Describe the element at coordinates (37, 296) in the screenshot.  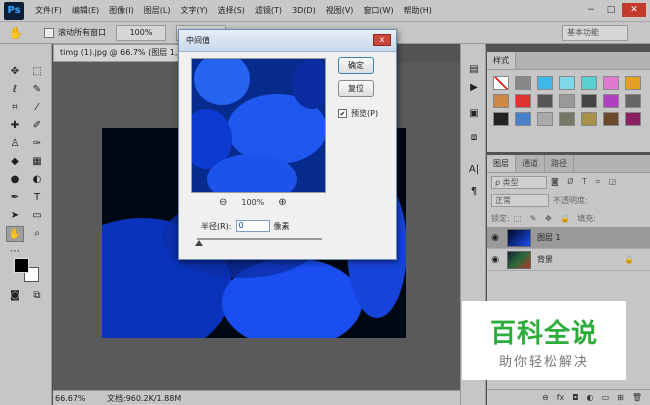
I see `screen-mode-icon: ⧉` at that location.